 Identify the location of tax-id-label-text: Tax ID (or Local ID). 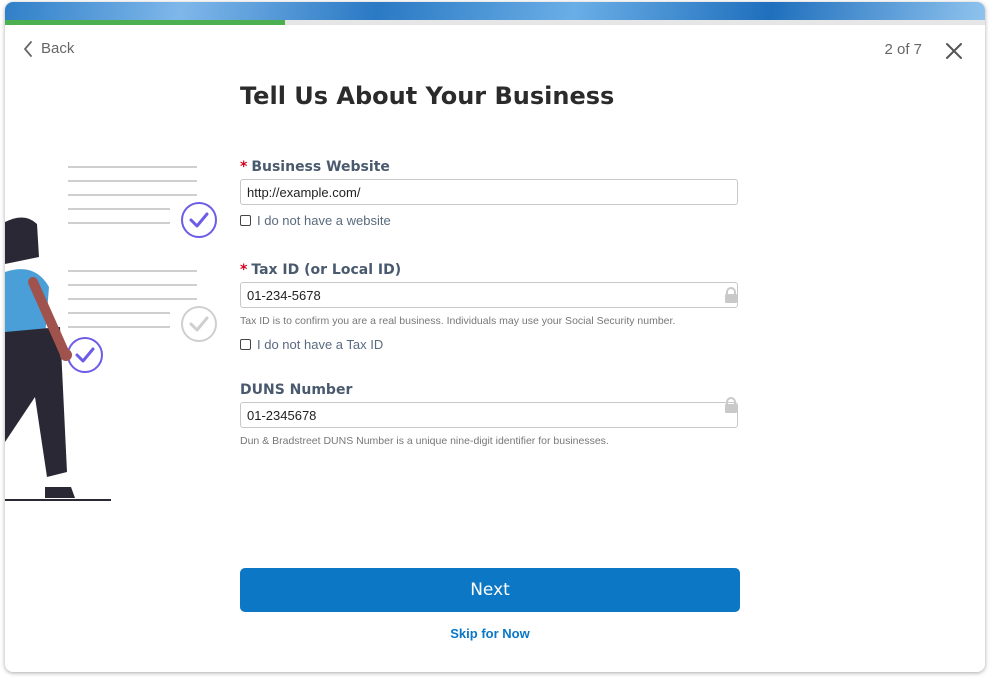
(326, 270).